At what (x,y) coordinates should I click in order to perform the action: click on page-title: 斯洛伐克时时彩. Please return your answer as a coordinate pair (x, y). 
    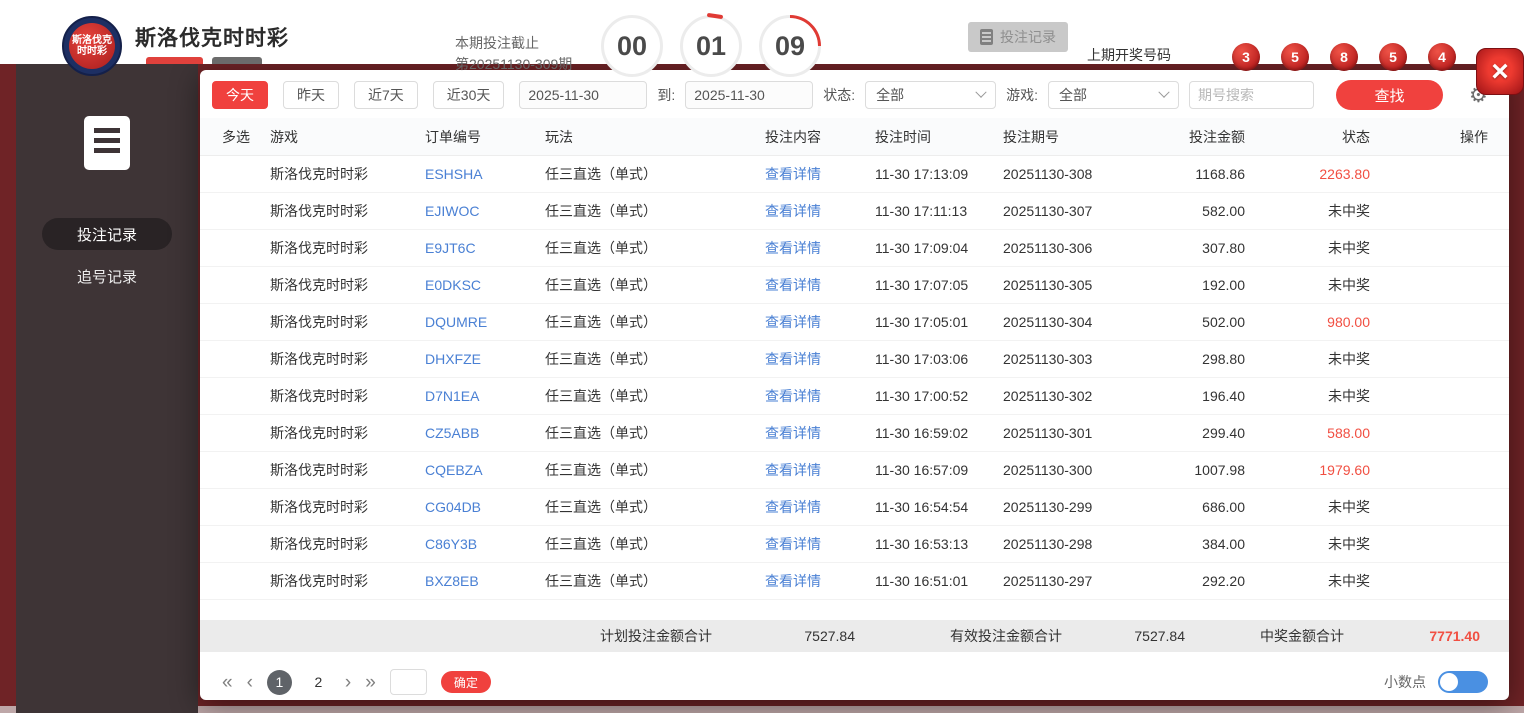
    Looking at the image, I should click on (212, 38).